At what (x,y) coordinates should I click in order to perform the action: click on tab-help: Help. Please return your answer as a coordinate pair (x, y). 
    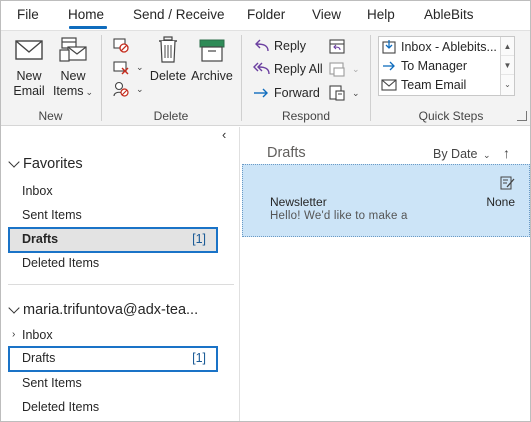
    Looking at the image, I should click on (381, 14).